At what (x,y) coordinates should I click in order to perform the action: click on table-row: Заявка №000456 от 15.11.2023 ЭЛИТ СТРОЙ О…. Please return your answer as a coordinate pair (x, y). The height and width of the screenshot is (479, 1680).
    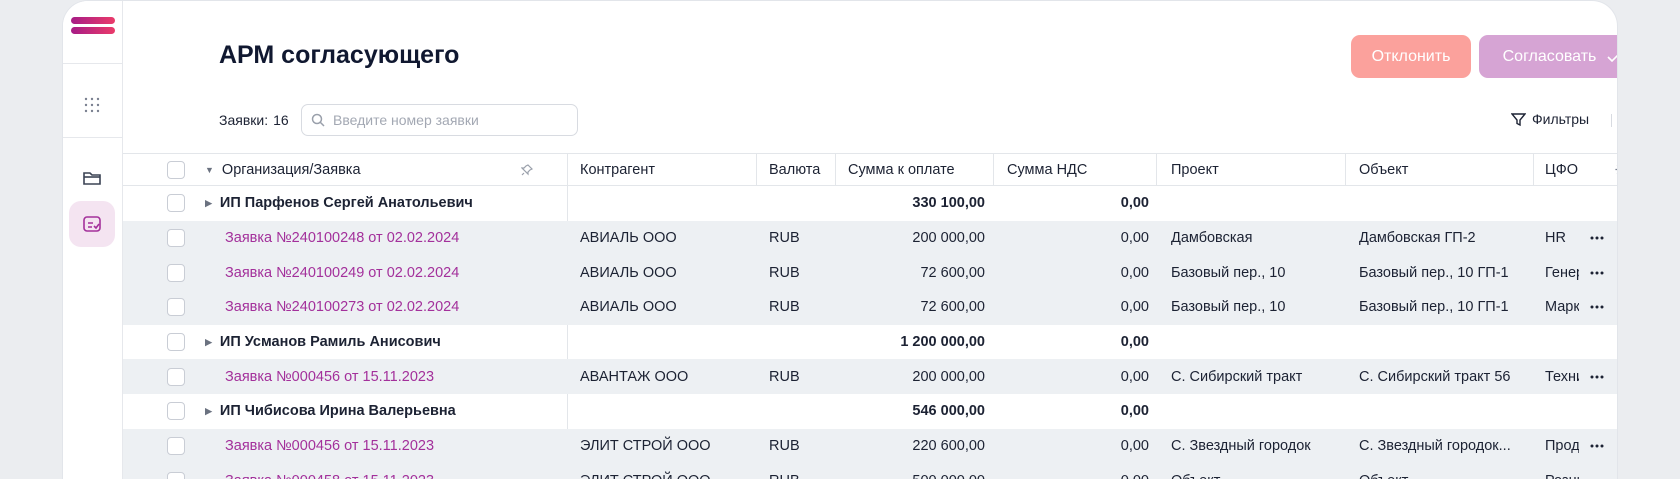
    Looking at the image, I should click on (870, 446).